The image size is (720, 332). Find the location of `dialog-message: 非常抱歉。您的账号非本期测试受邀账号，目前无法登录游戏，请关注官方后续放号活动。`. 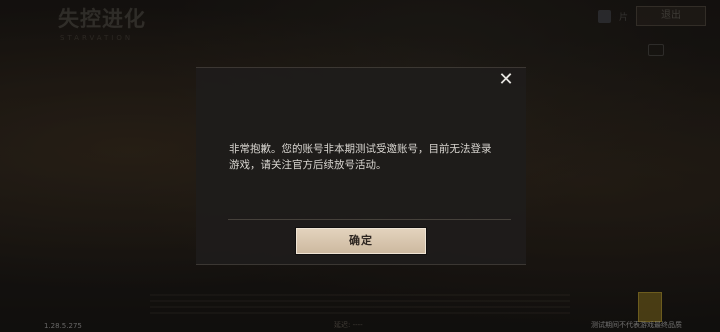

dialog-message: 非常抱歉。您的账号非本期测试受邀账号，目前无法登录游戏，请关注官方后续放号活动。 is located at coordinates (360, 157).